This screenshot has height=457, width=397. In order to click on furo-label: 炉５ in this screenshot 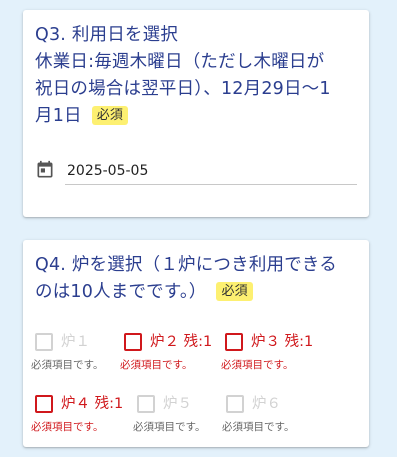, I will do `click(177, 404)`.